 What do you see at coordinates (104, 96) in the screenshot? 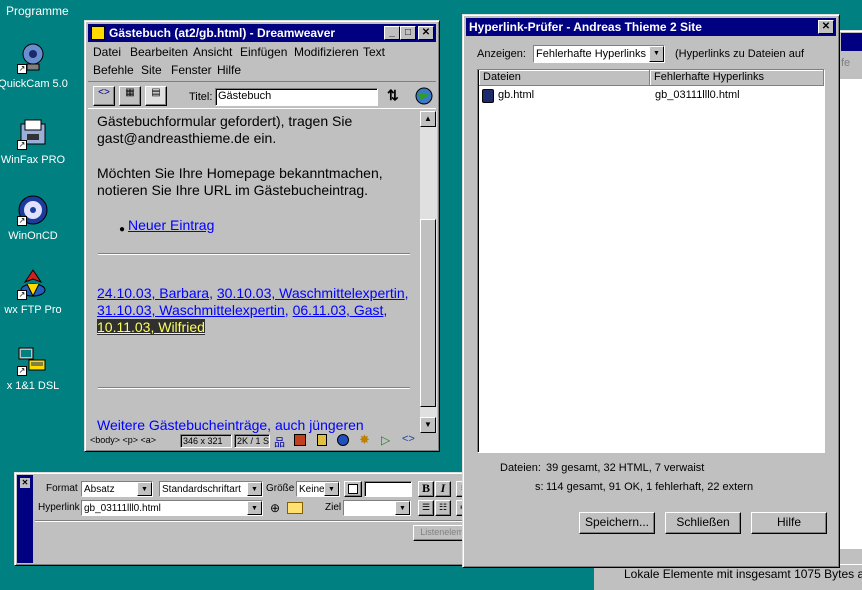
I see `code-view-button: <>` at bounding box center [104, 96].